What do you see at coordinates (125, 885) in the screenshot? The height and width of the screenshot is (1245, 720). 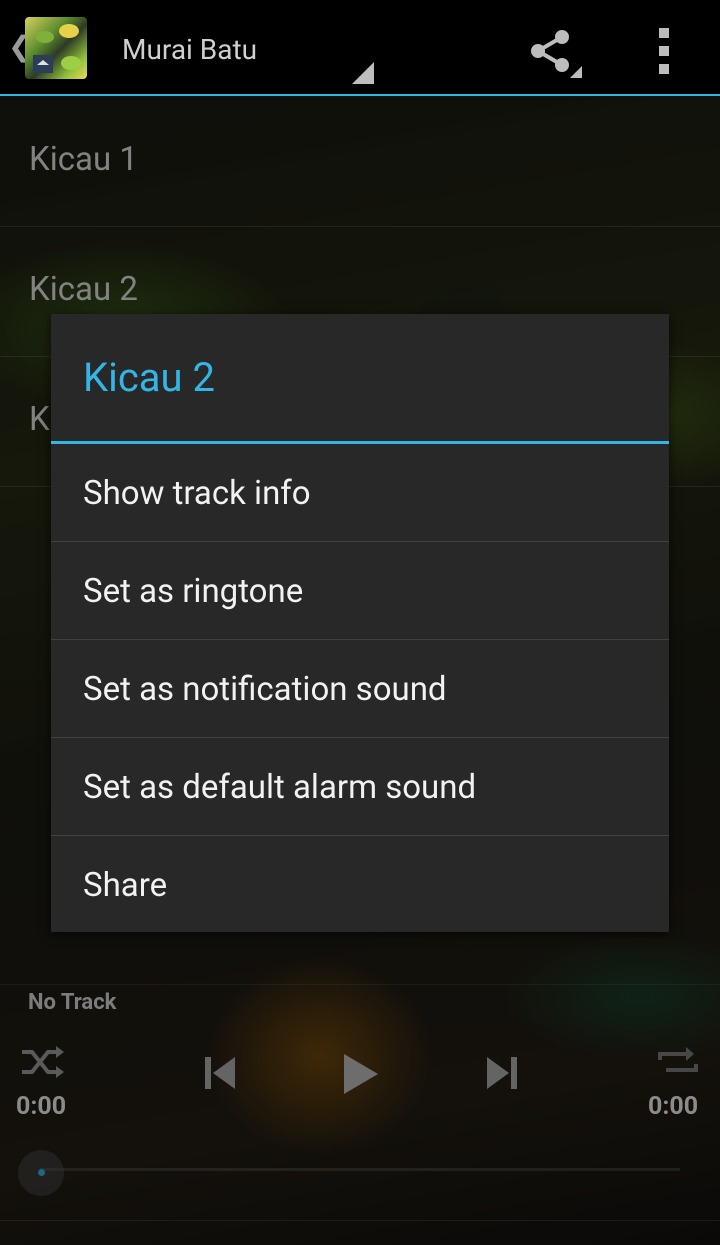 I see `menu-item-label: Share` at bounding box center [125, 885].